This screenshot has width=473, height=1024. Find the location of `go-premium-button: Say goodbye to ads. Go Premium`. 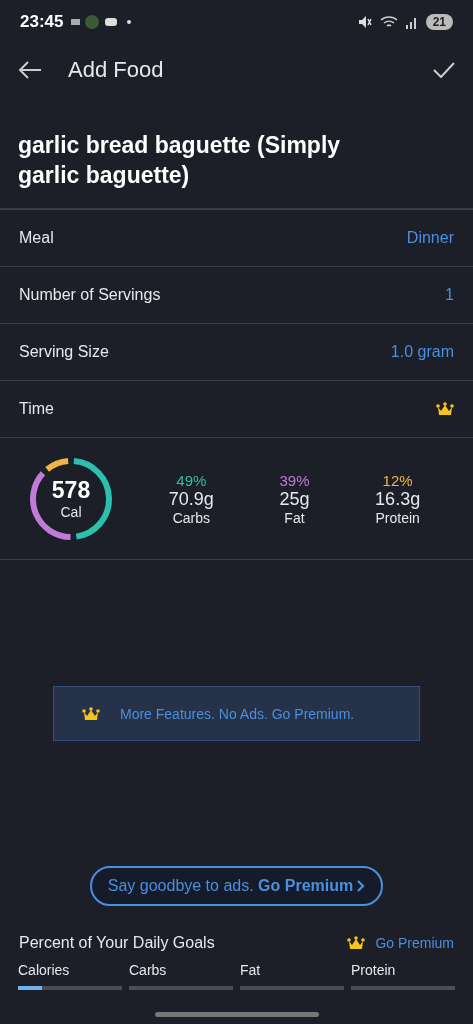

go-premium-button: Say goodbye to ads. Go Premium is located at coordinates (236, 886).